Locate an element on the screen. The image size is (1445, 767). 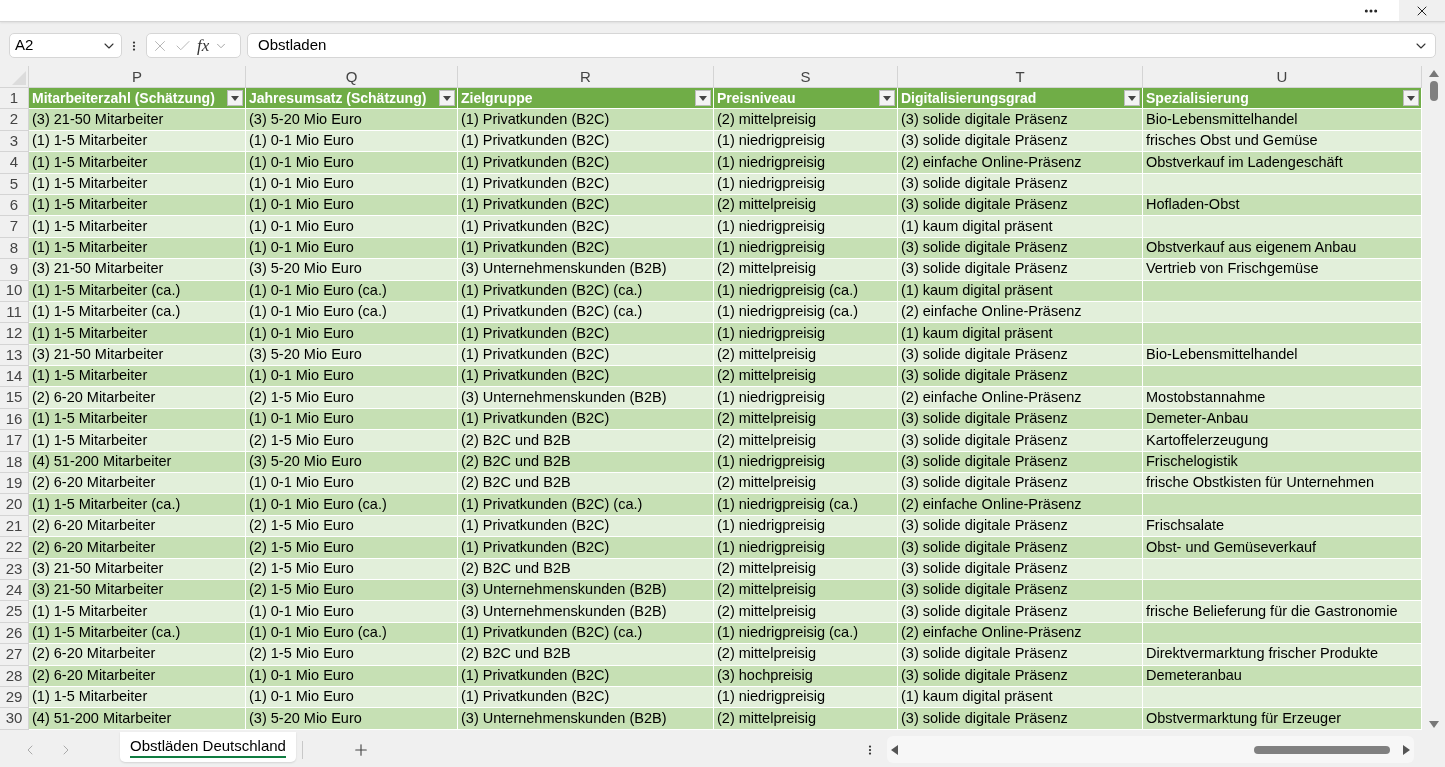
row-header: 11 is located at coordinates (14, 312).